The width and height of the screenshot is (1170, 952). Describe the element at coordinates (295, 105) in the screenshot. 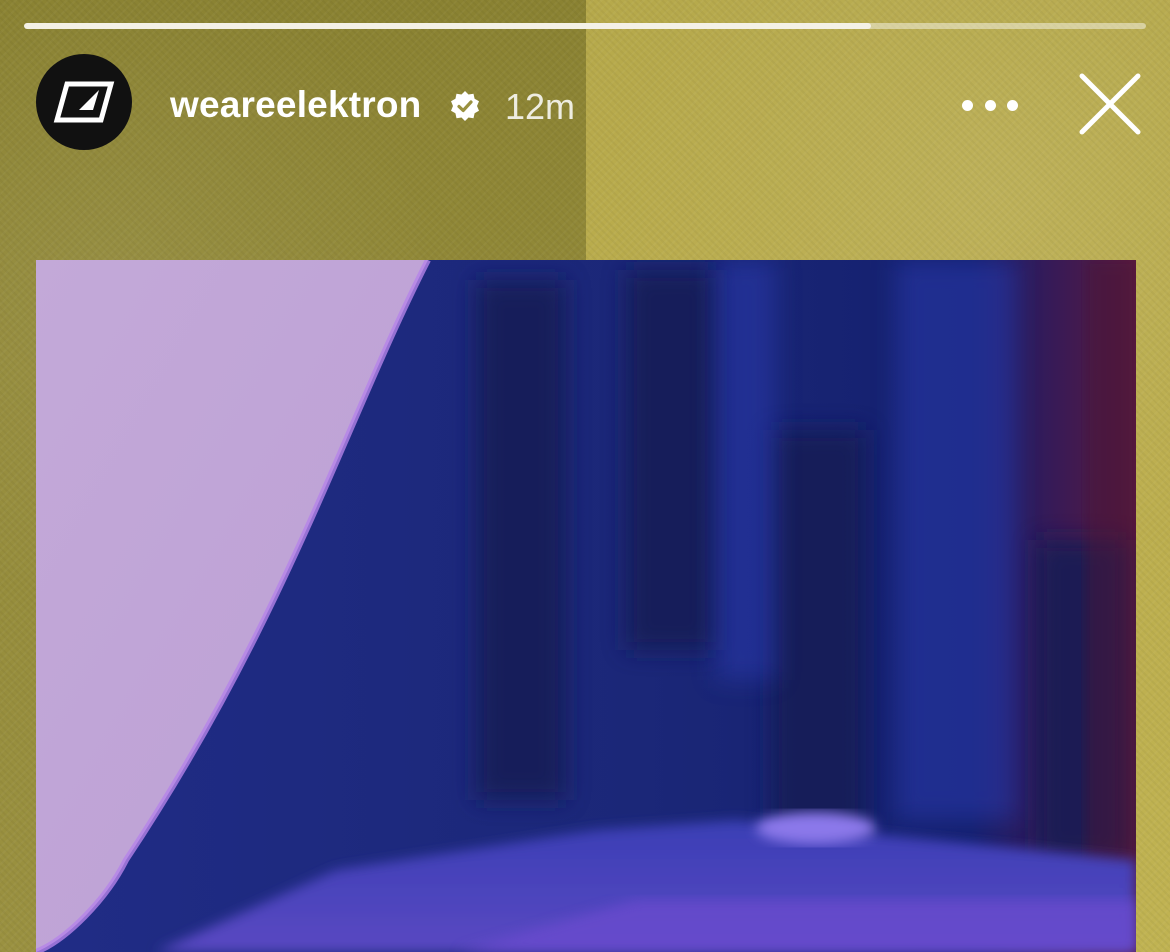

I see `username: weareelektron` at that location.